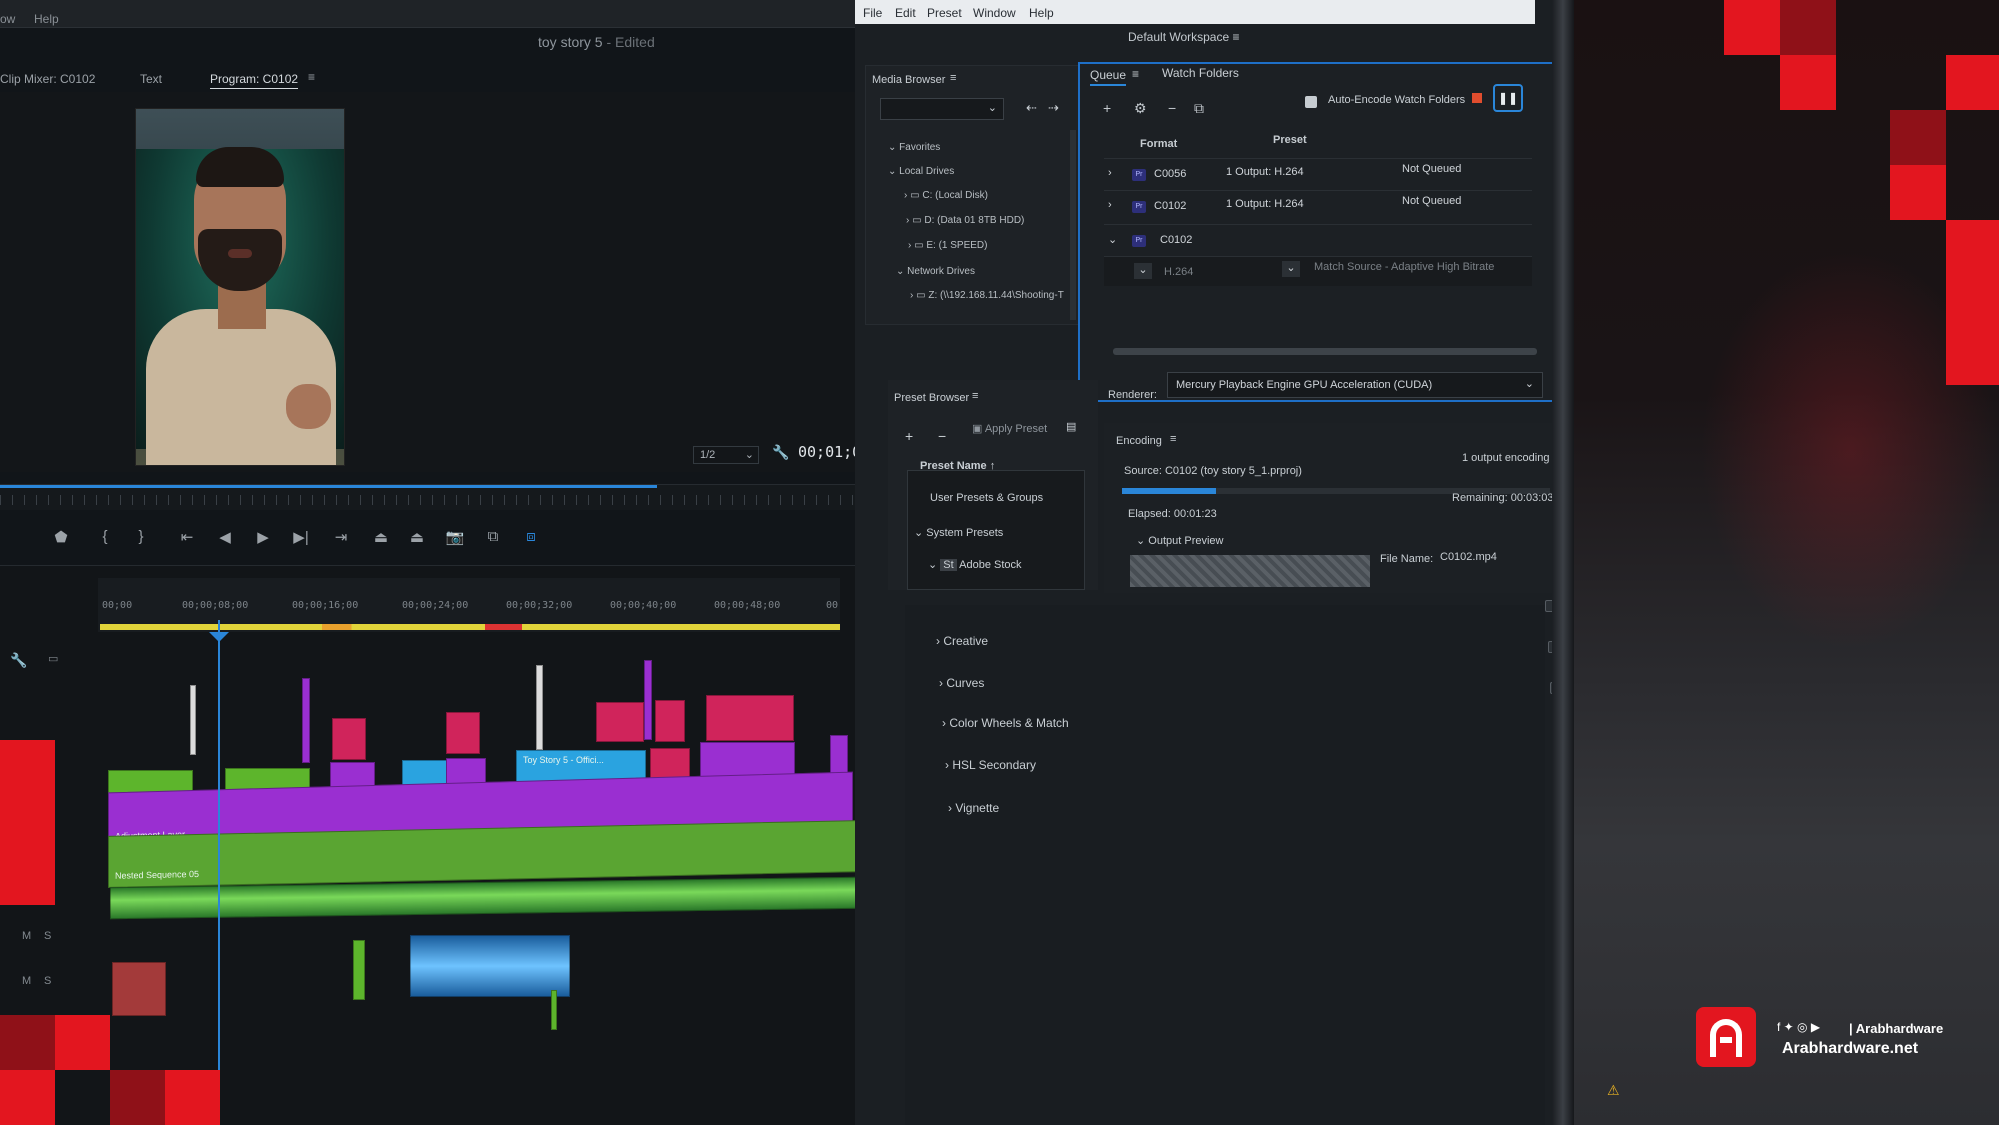 This screenshot has height=1125, width=1999. I want to click on add-source-icon: +, so click(1107, 108).